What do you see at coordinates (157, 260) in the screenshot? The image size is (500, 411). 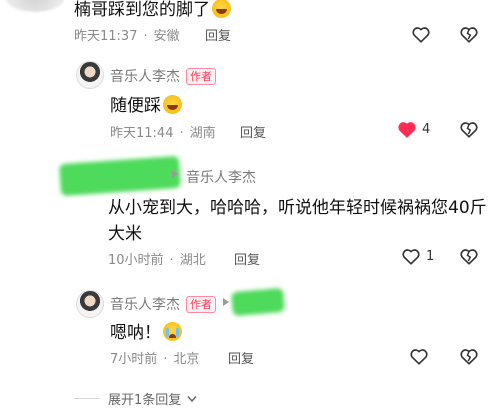 I see `comment-meta: 10小时前 · 湖北` at bounding box center [157, 260].